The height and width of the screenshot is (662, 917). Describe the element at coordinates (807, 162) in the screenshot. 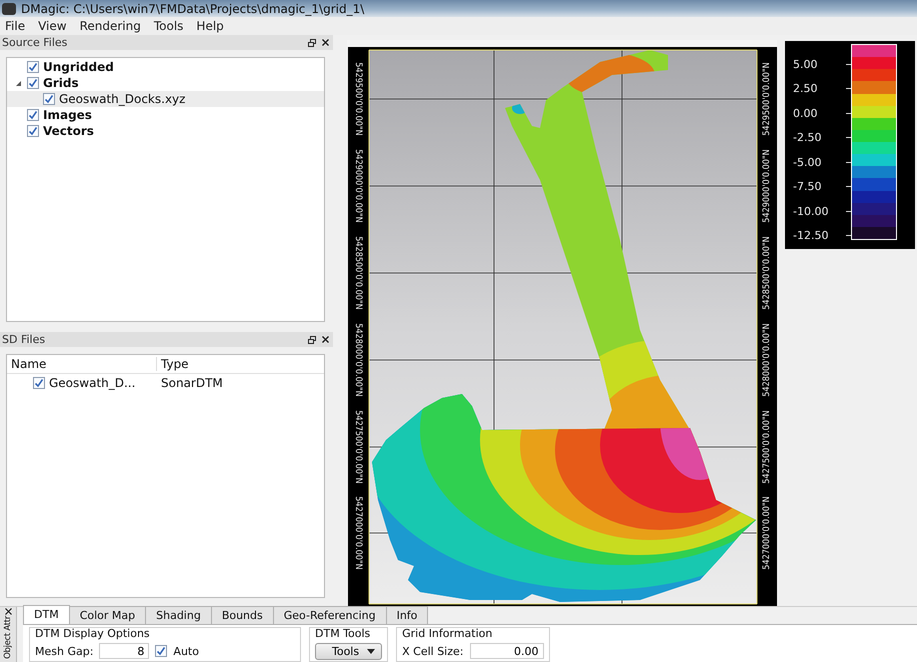

I see `scale-label: -5.00` at that location.